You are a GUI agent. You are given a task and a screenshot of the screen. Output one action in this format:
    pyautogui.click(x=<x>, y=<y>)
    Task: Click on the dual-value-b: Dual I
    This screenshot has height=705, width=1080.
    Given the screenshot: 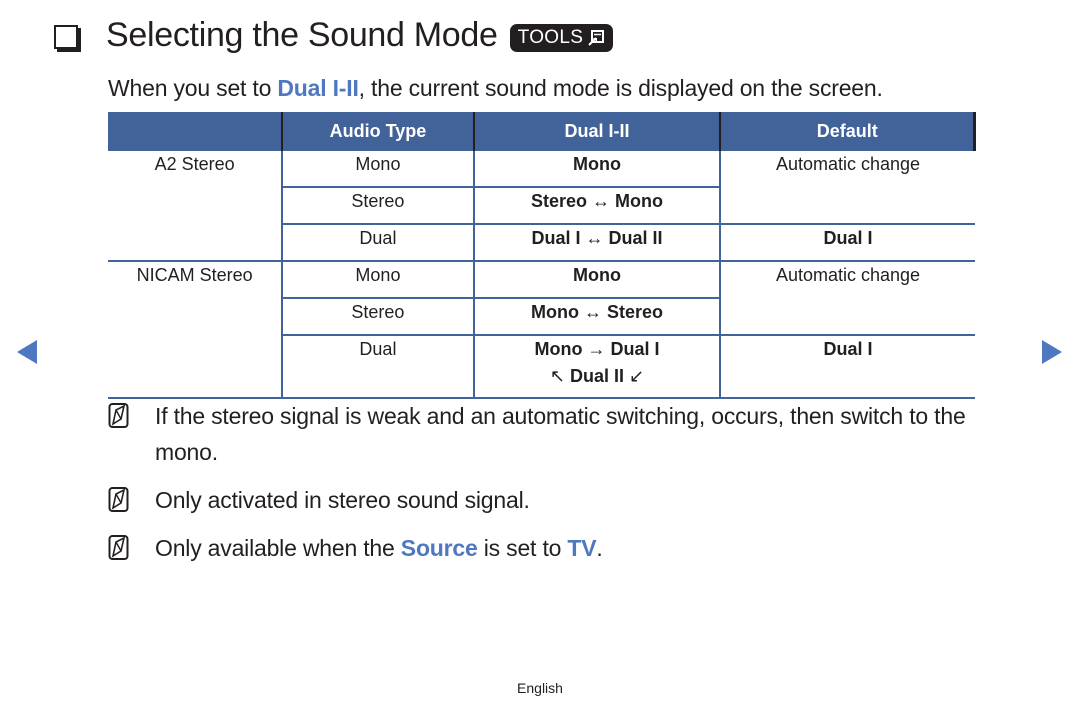 What is the action you would take?
    pyautogui.click(x=635, y=349)
    